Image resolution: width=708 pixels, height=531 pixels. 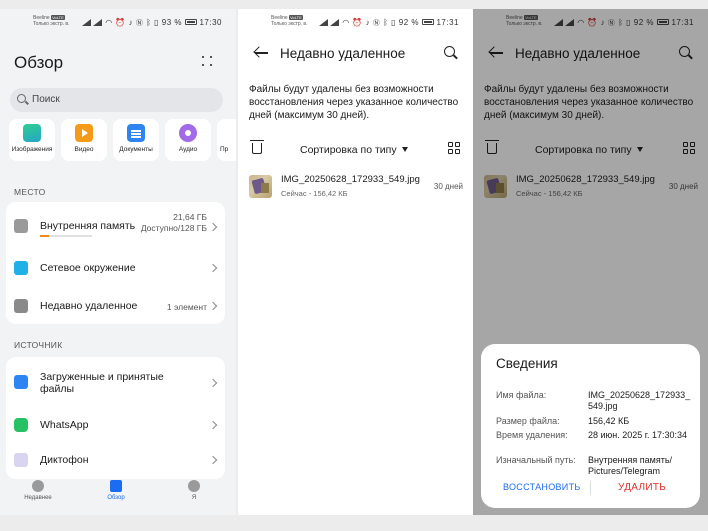 What do you see at coordinates (21, 425) in the screenshot?
I see `whatsapp-icon` at bounding box center [21, 425].